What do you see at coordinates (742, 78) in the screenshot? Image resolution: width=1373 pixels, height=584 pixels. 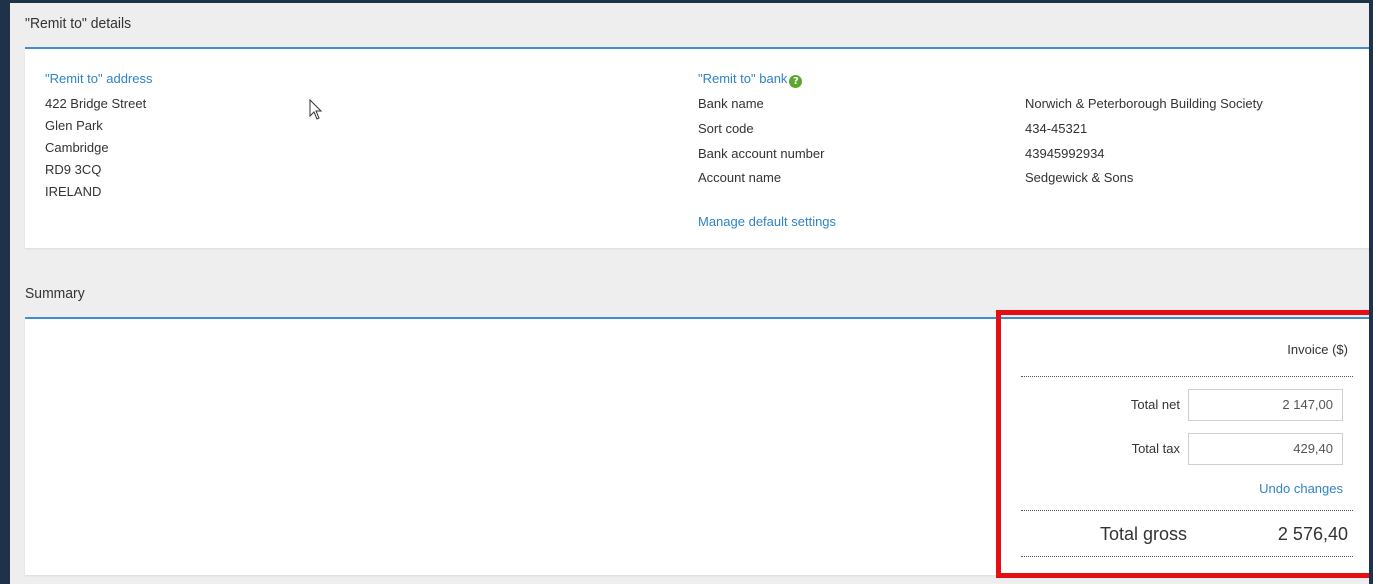 I see `remit-bank-heading: "Remit to" bank` at bounding box center [742, 78].